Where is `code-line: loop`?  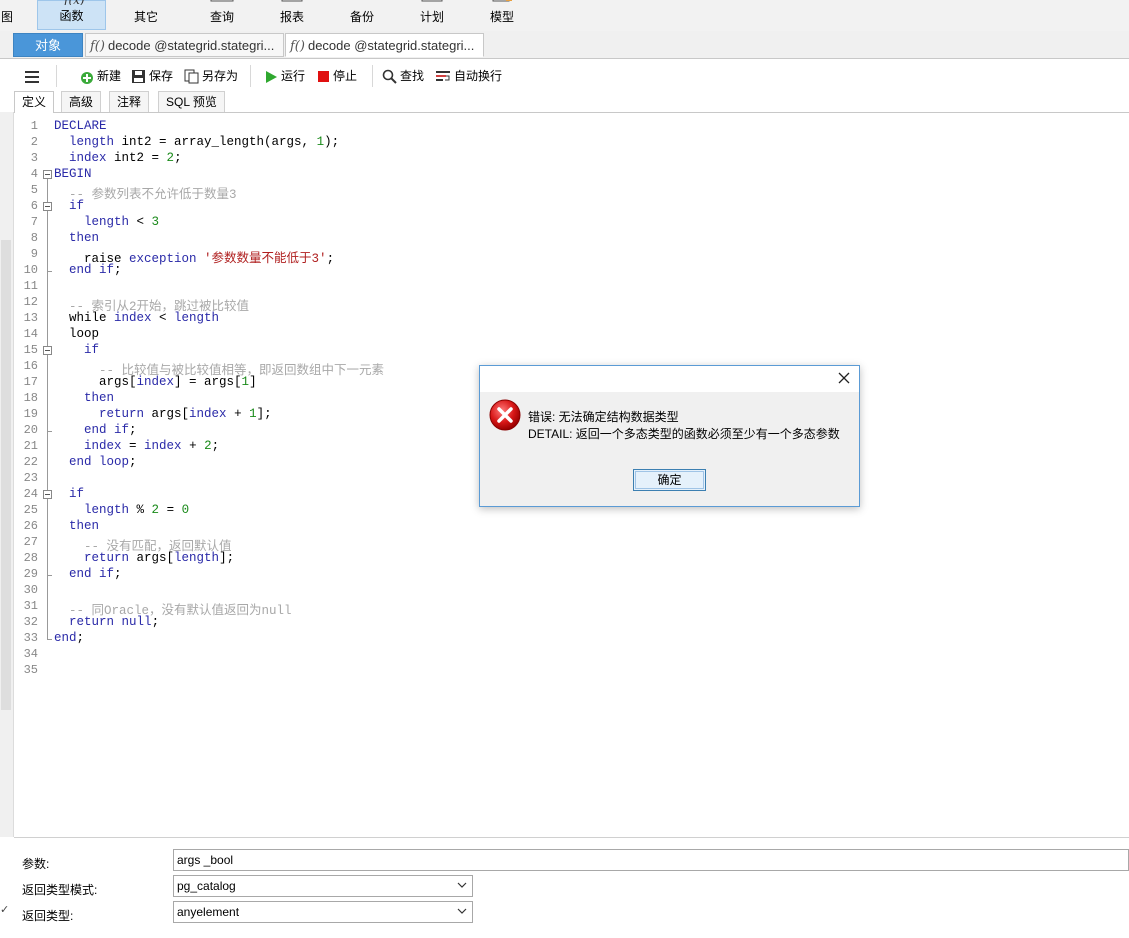 code-line: loop is located at coordinates (76, 334).